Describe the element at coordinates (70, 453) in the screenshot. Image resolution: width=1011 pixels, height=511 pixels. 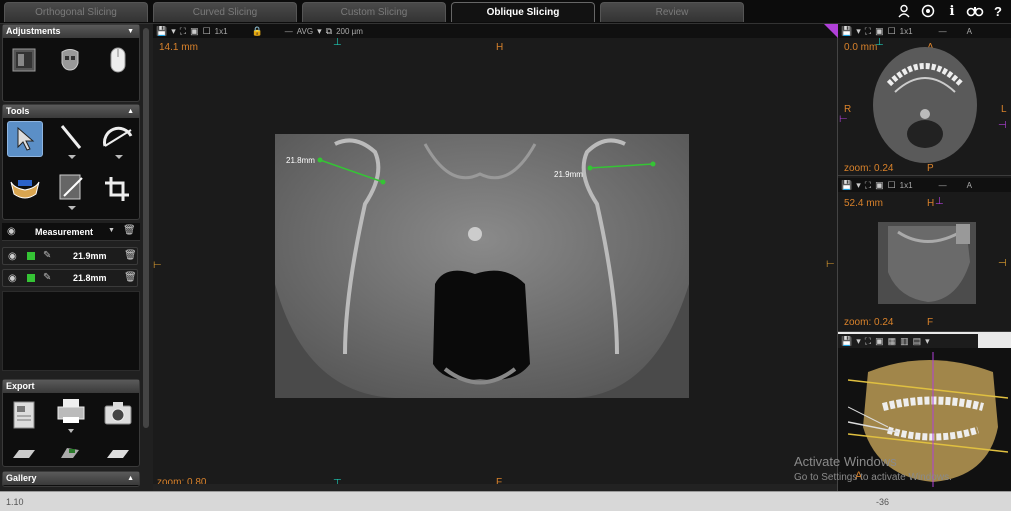
I see `export-disk-icon` at that location.